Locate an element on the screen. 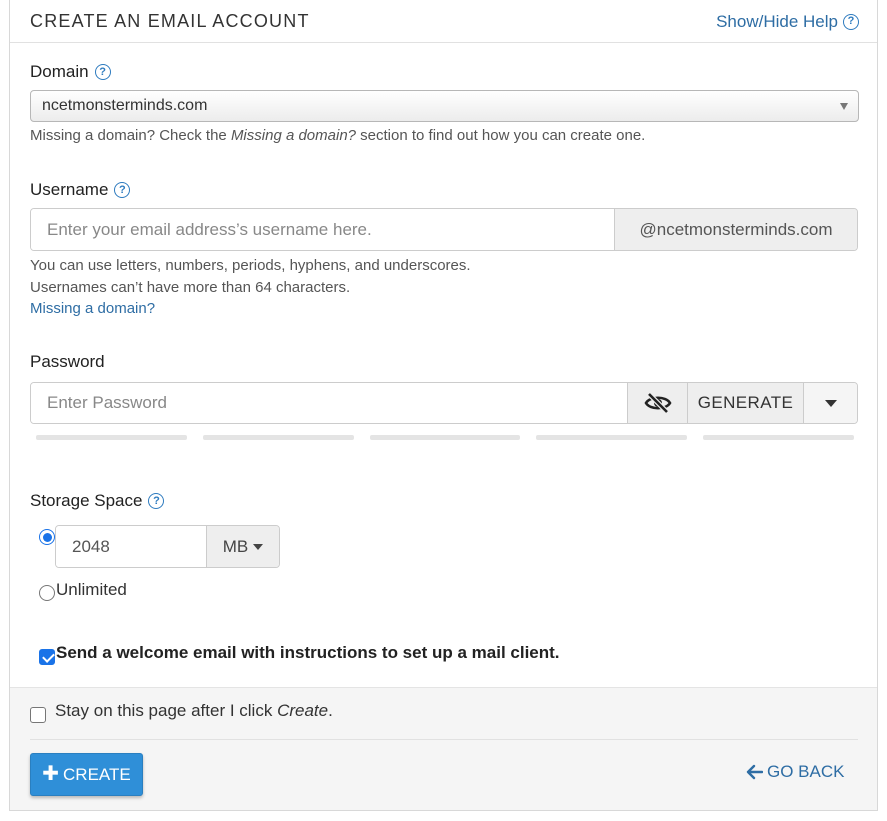 This screenshot has width=887, height=821. stay-on-page-label: Stay on this page after I click Create. is located at coordinates (194, 711).